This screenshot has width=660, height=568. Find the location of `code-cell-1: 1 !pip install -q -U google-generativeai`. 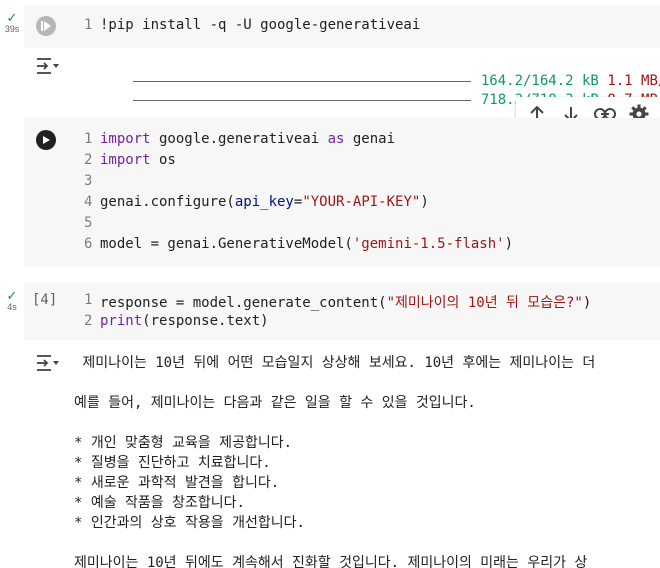

code-cell-1: 1 !pip install -q -U google-generativeai is located at coordinates (342, 27).